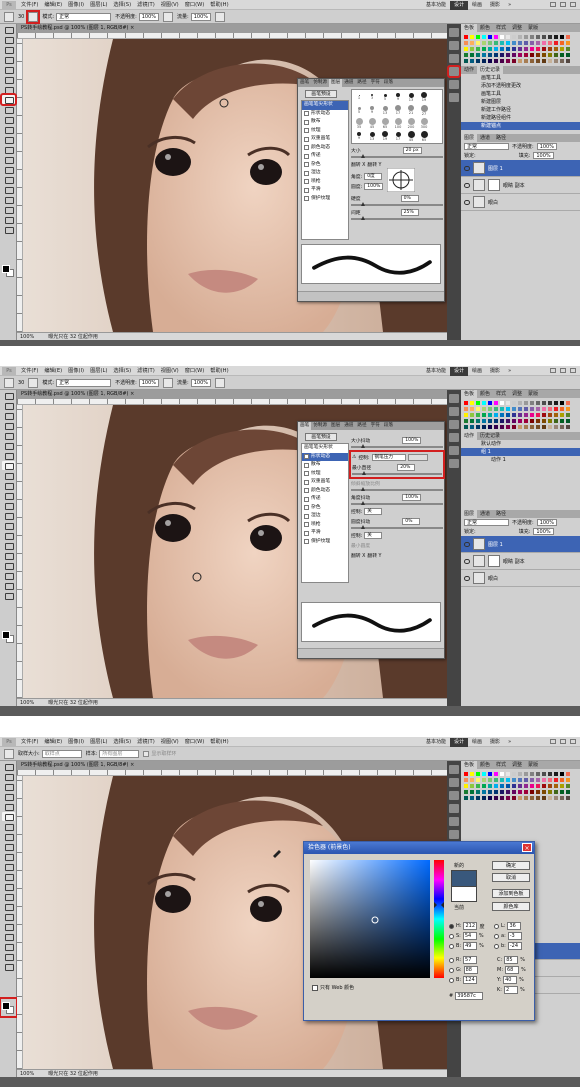 The width and height of the screenshot is (580, 1087). I want to click on tab-close-icon: ×, so click(132, 765).